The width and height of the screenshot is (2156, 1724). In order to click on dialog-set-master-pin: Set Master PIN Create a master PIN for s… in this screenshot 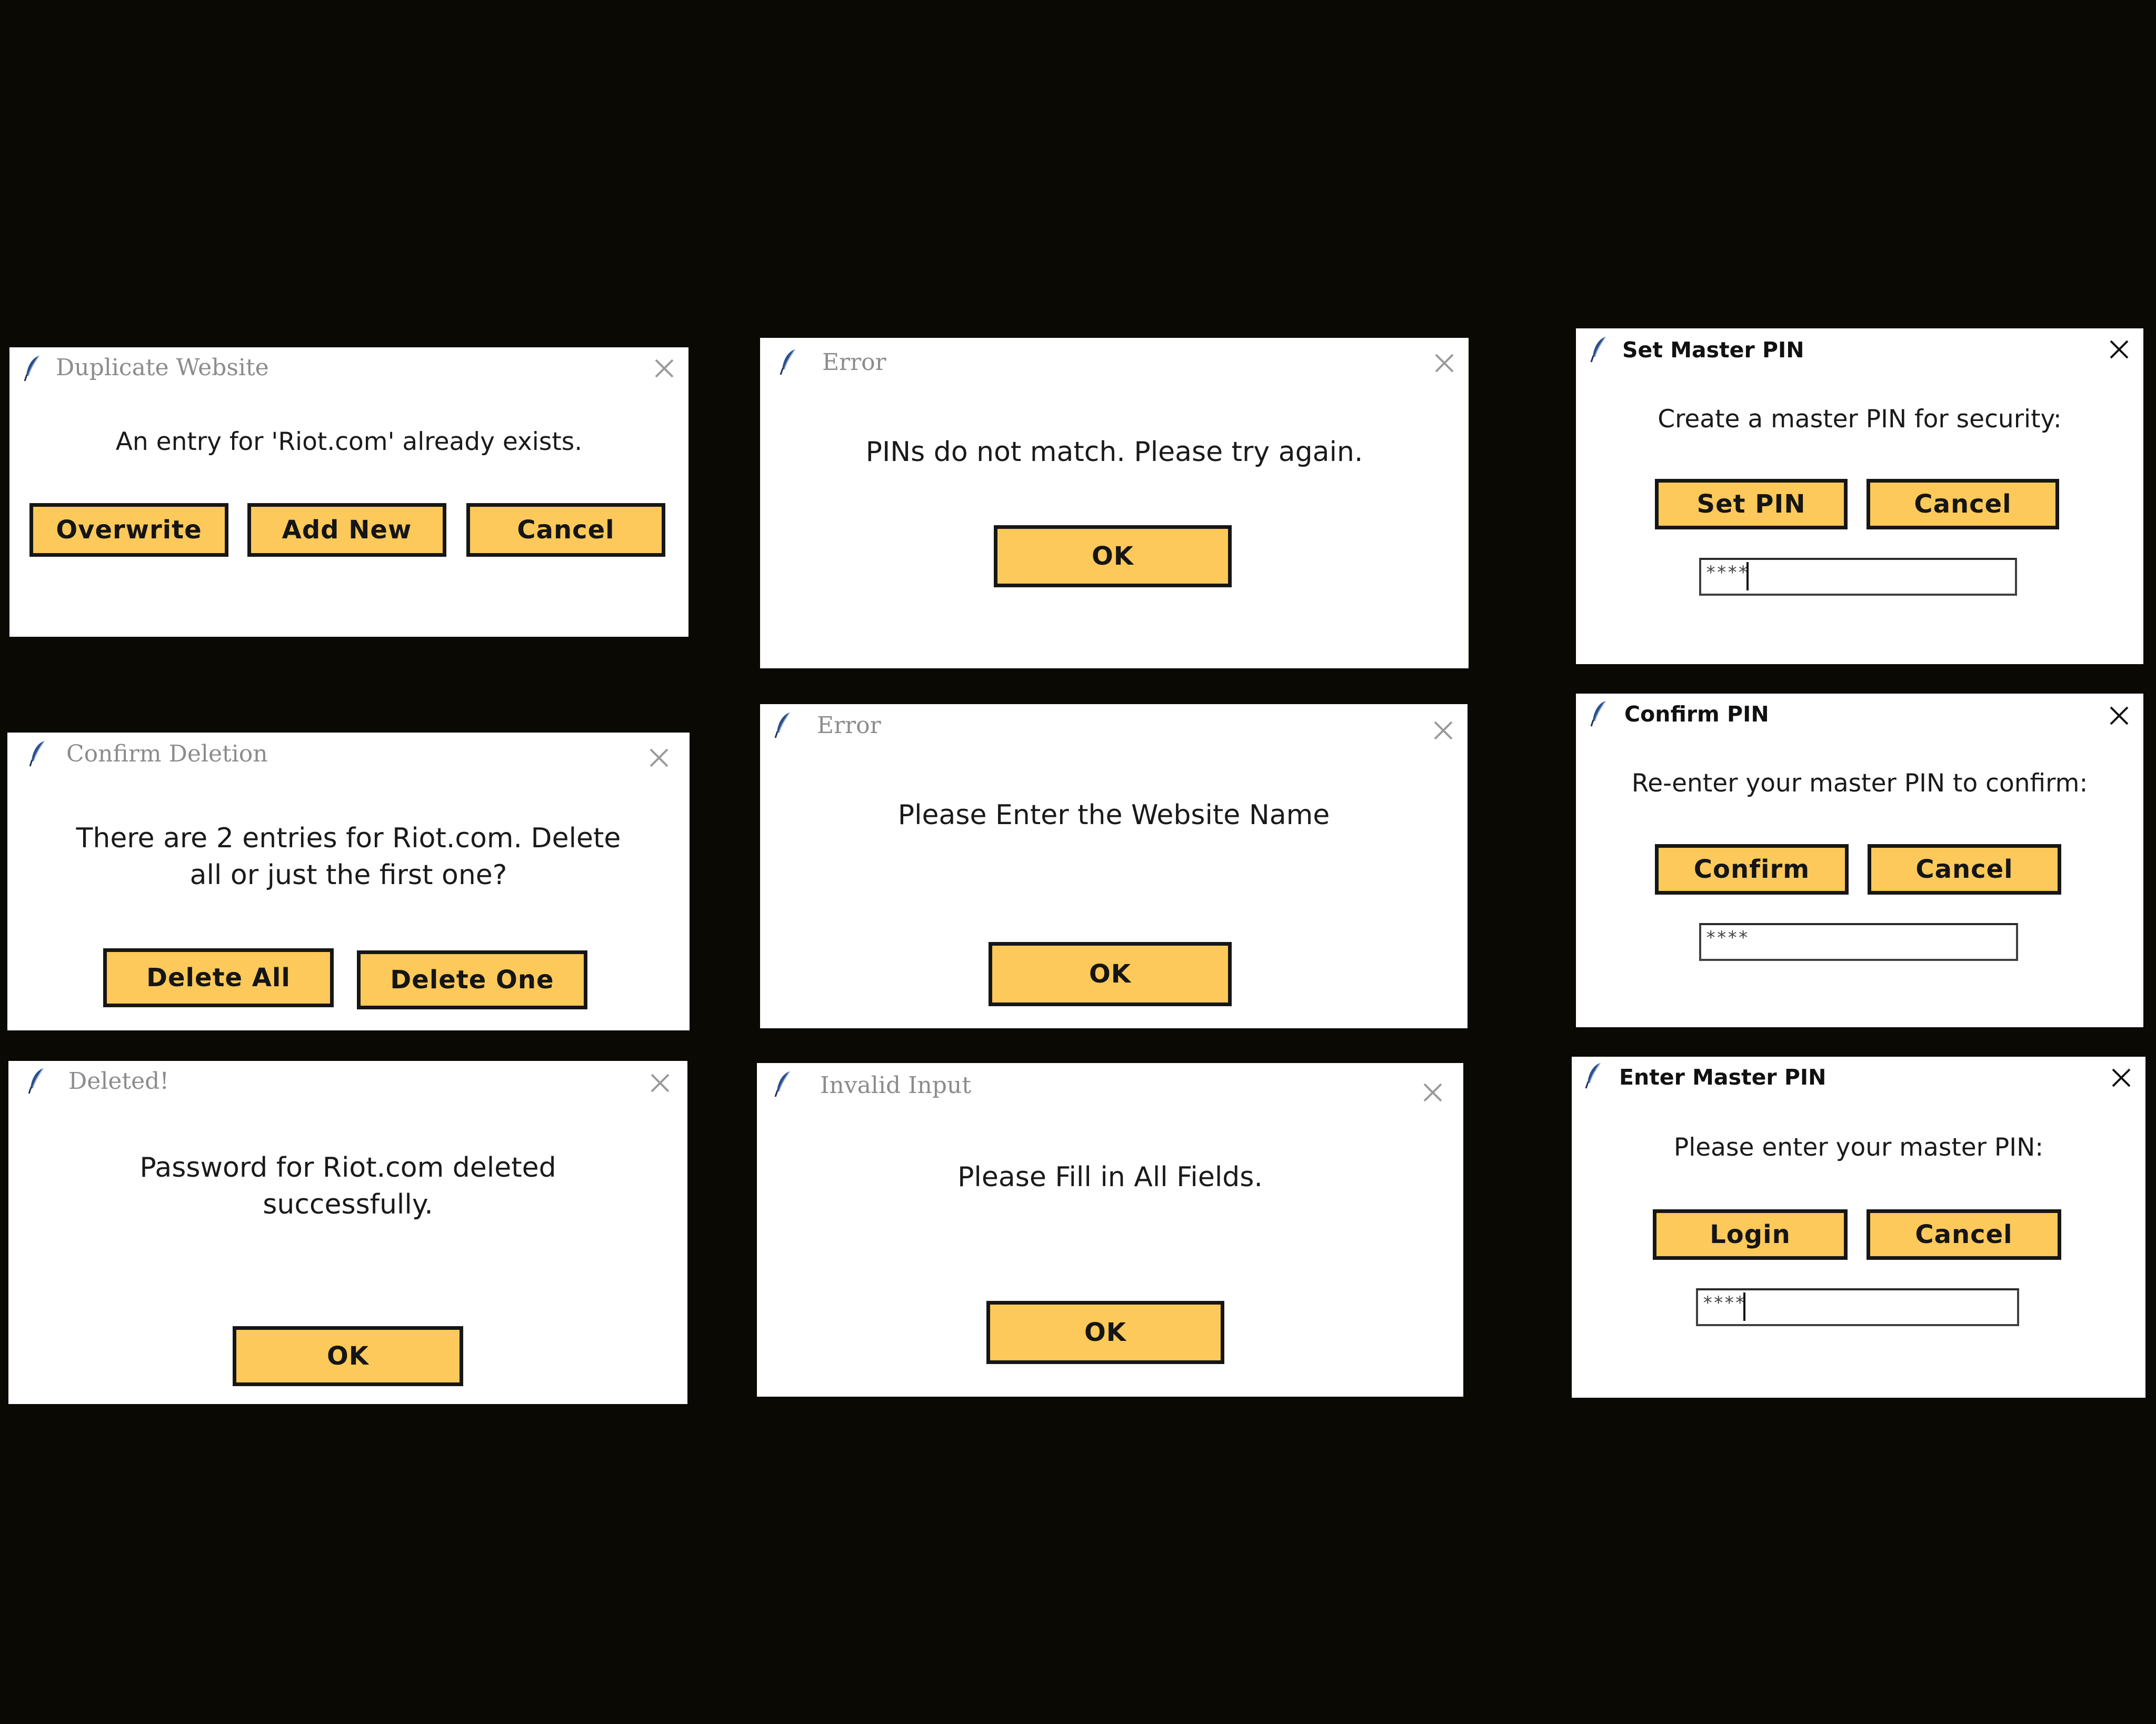, I will do `click(1859, 496)`.